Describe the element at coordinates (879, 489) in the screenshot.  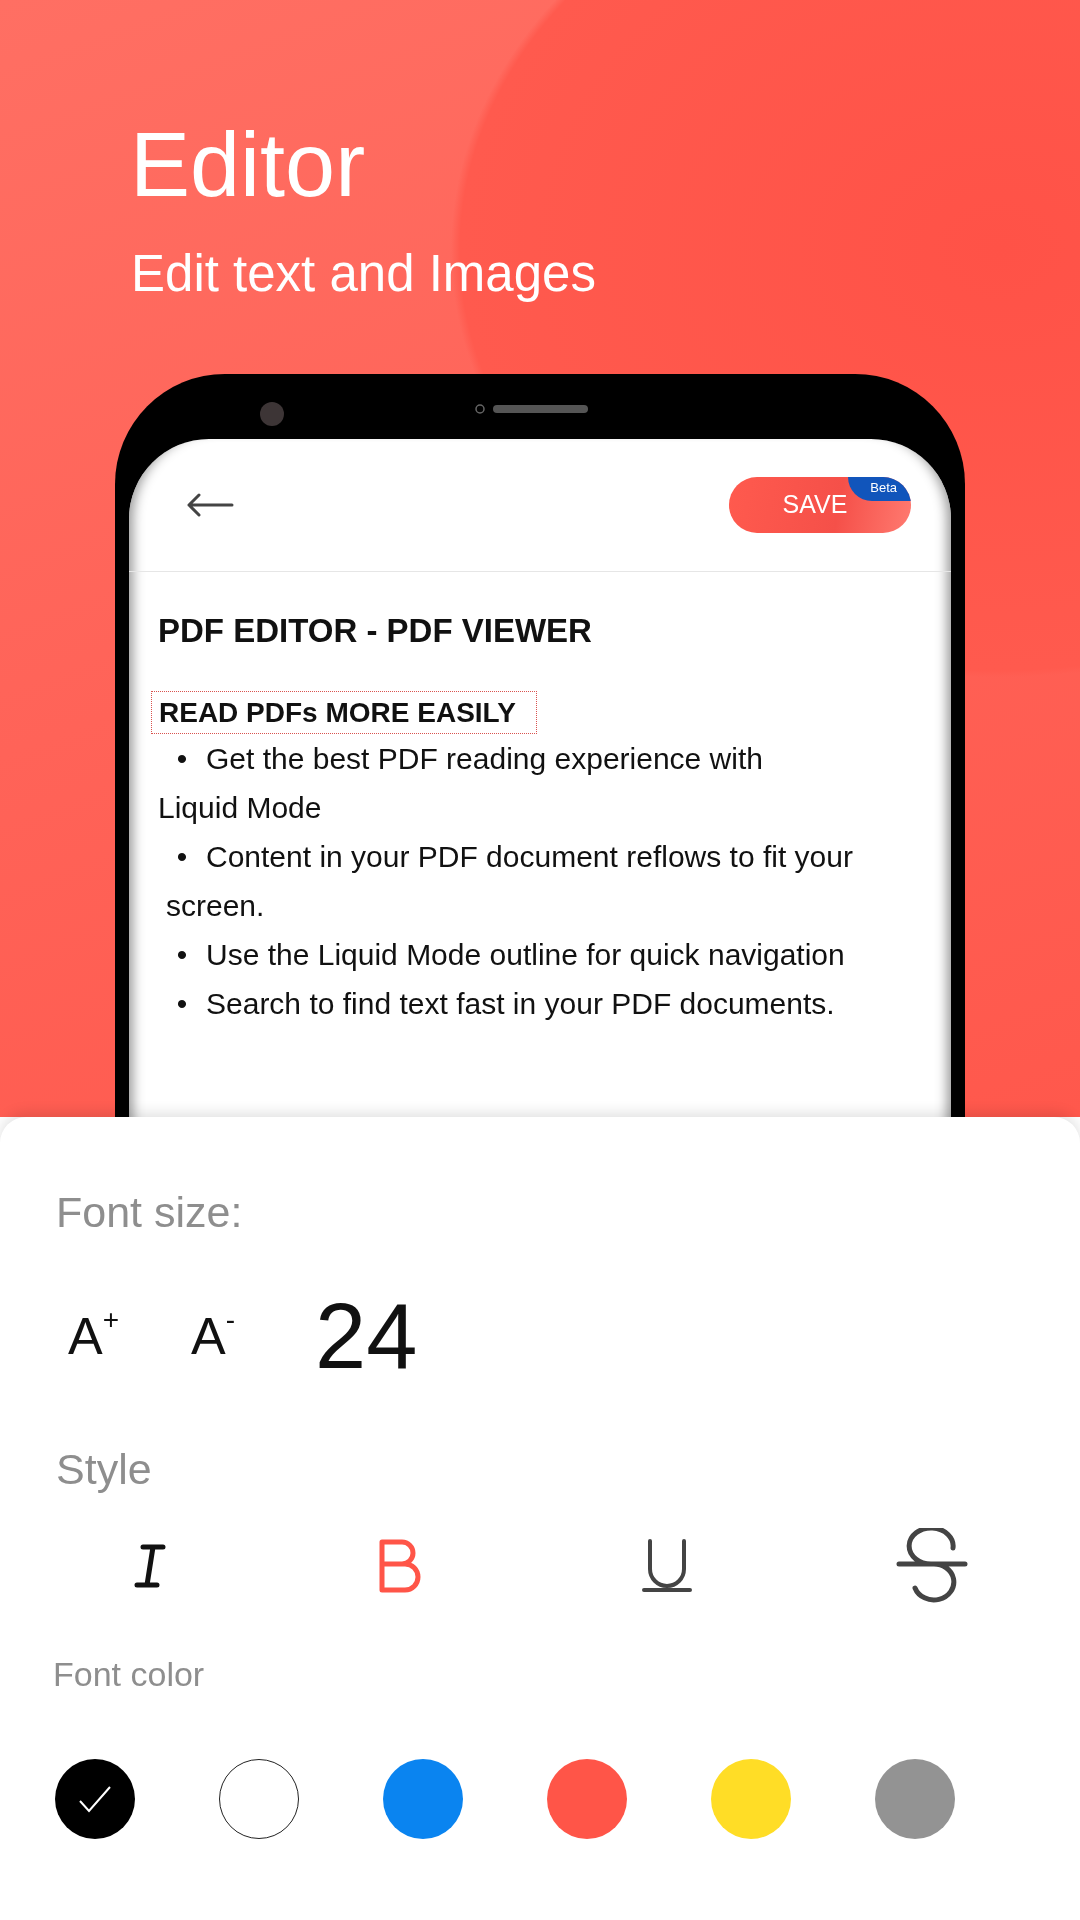
I see `beta-badge: Beta` at that location.